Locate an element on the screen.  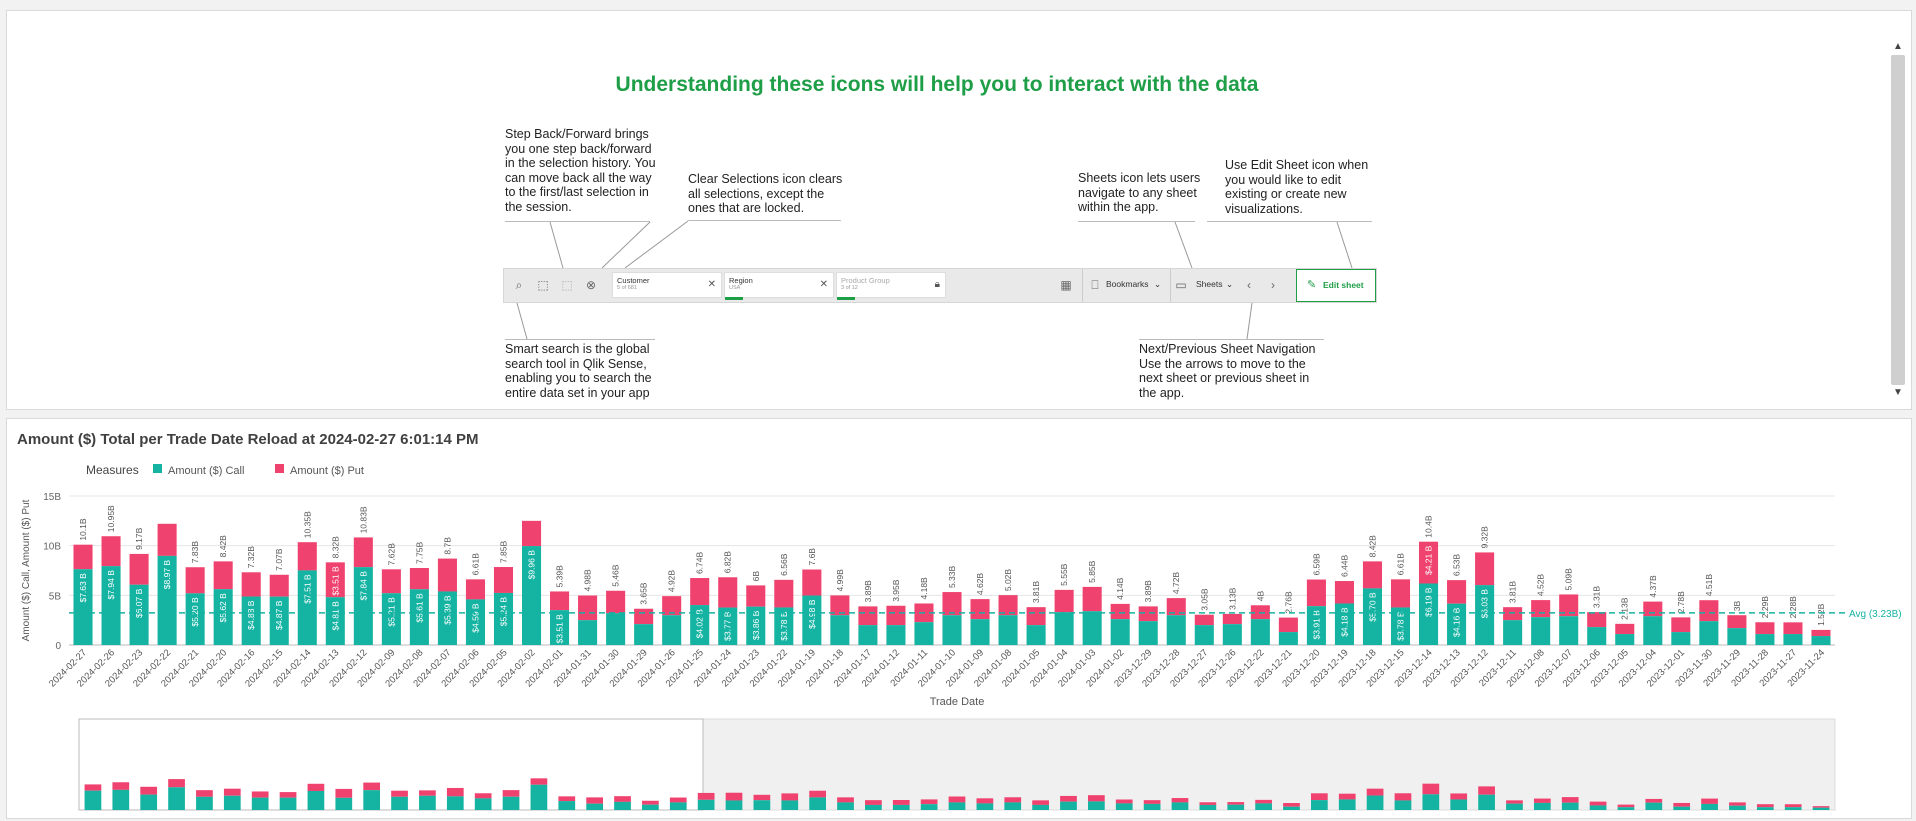
bar-total-label: 4.72B is located at coordinates (1176, 583).